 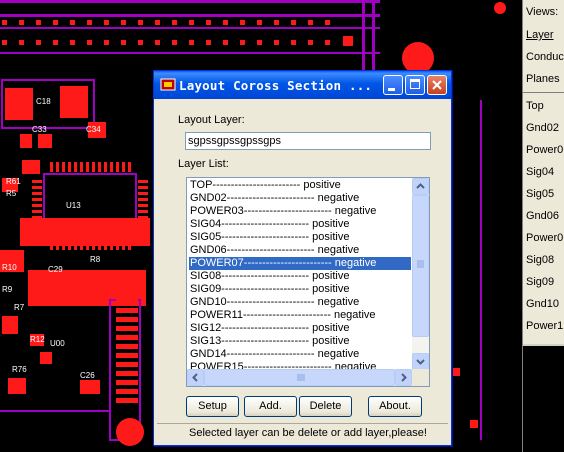 I want to click on layer-list-item-text: POWER11------------------------ negative, so click(x=283, y=315).